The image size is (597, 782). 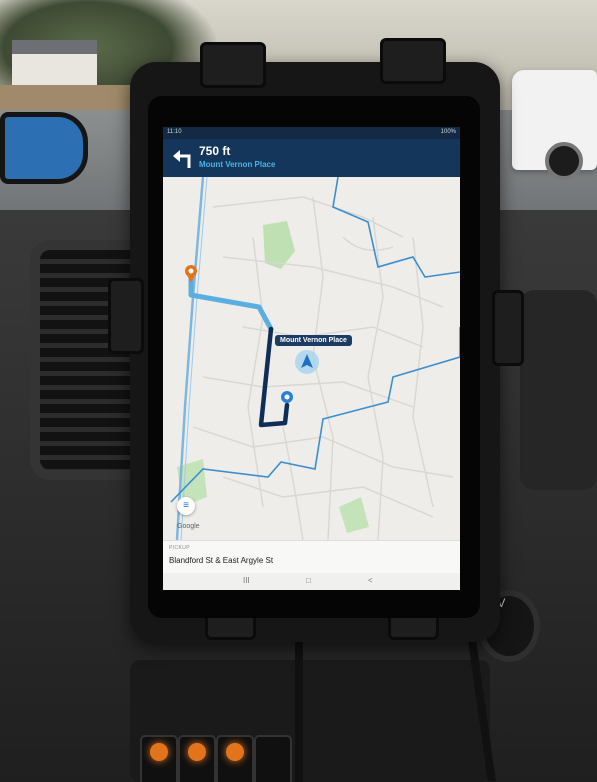 What do you see at coordinates (311, 133) in the screenshot?
I see `status-bar: 11:10 100%` at bounding box center [311, 133].